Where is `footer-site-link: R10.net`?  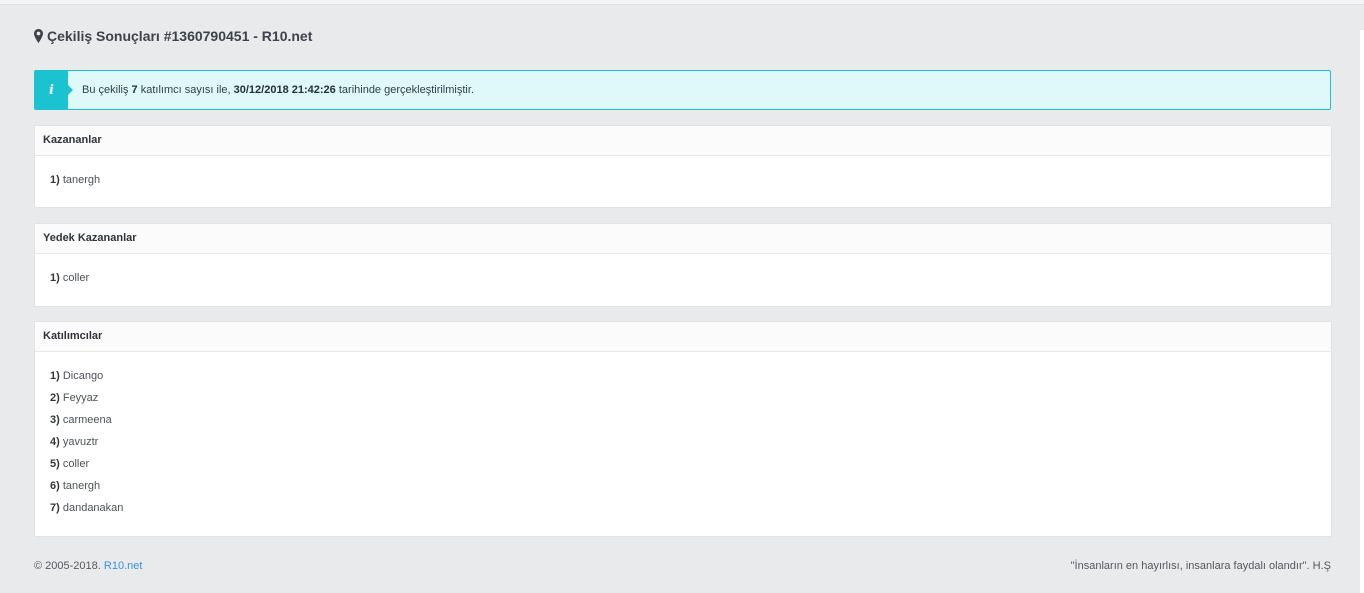 footer-site-link: R10.net is located at coordinates (123, 566).